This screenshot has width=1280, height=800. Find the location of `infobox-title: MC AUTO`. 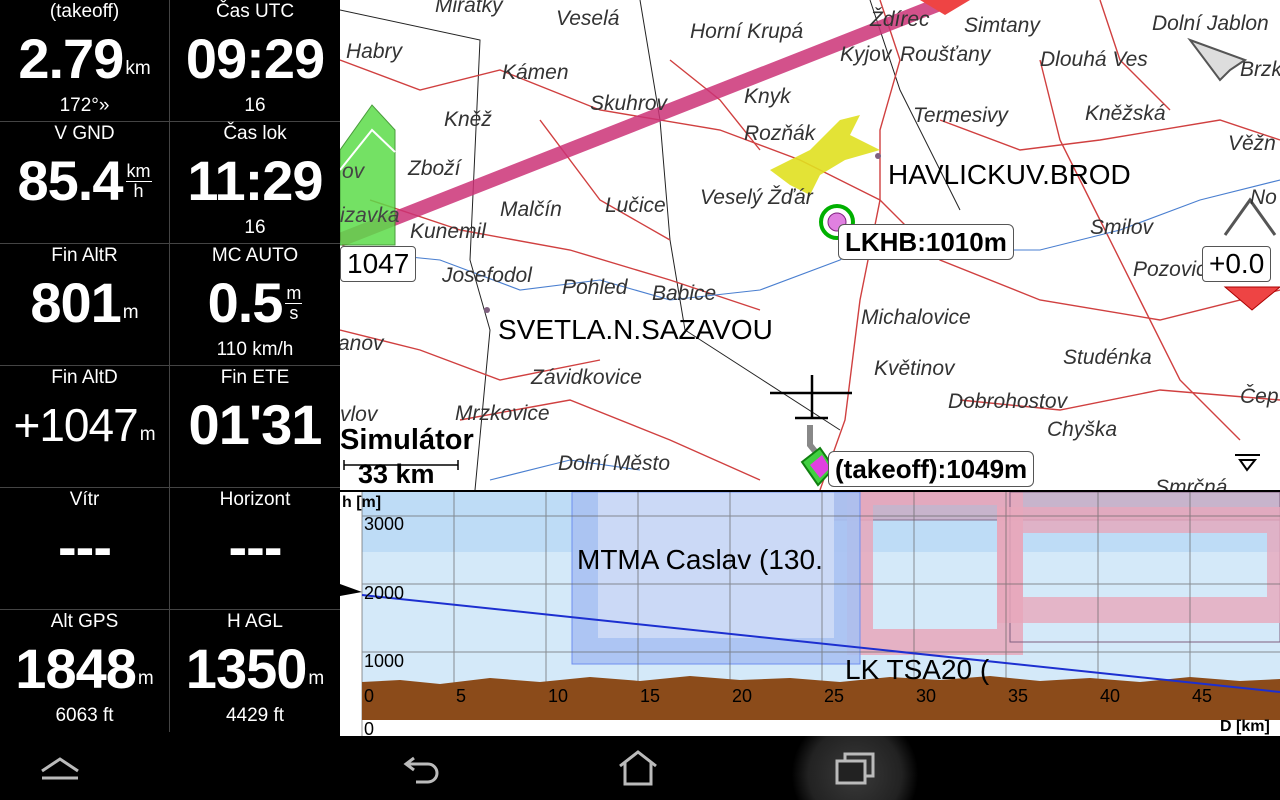

infobox-title: MC AUTO is located at coordinates (255, 255).